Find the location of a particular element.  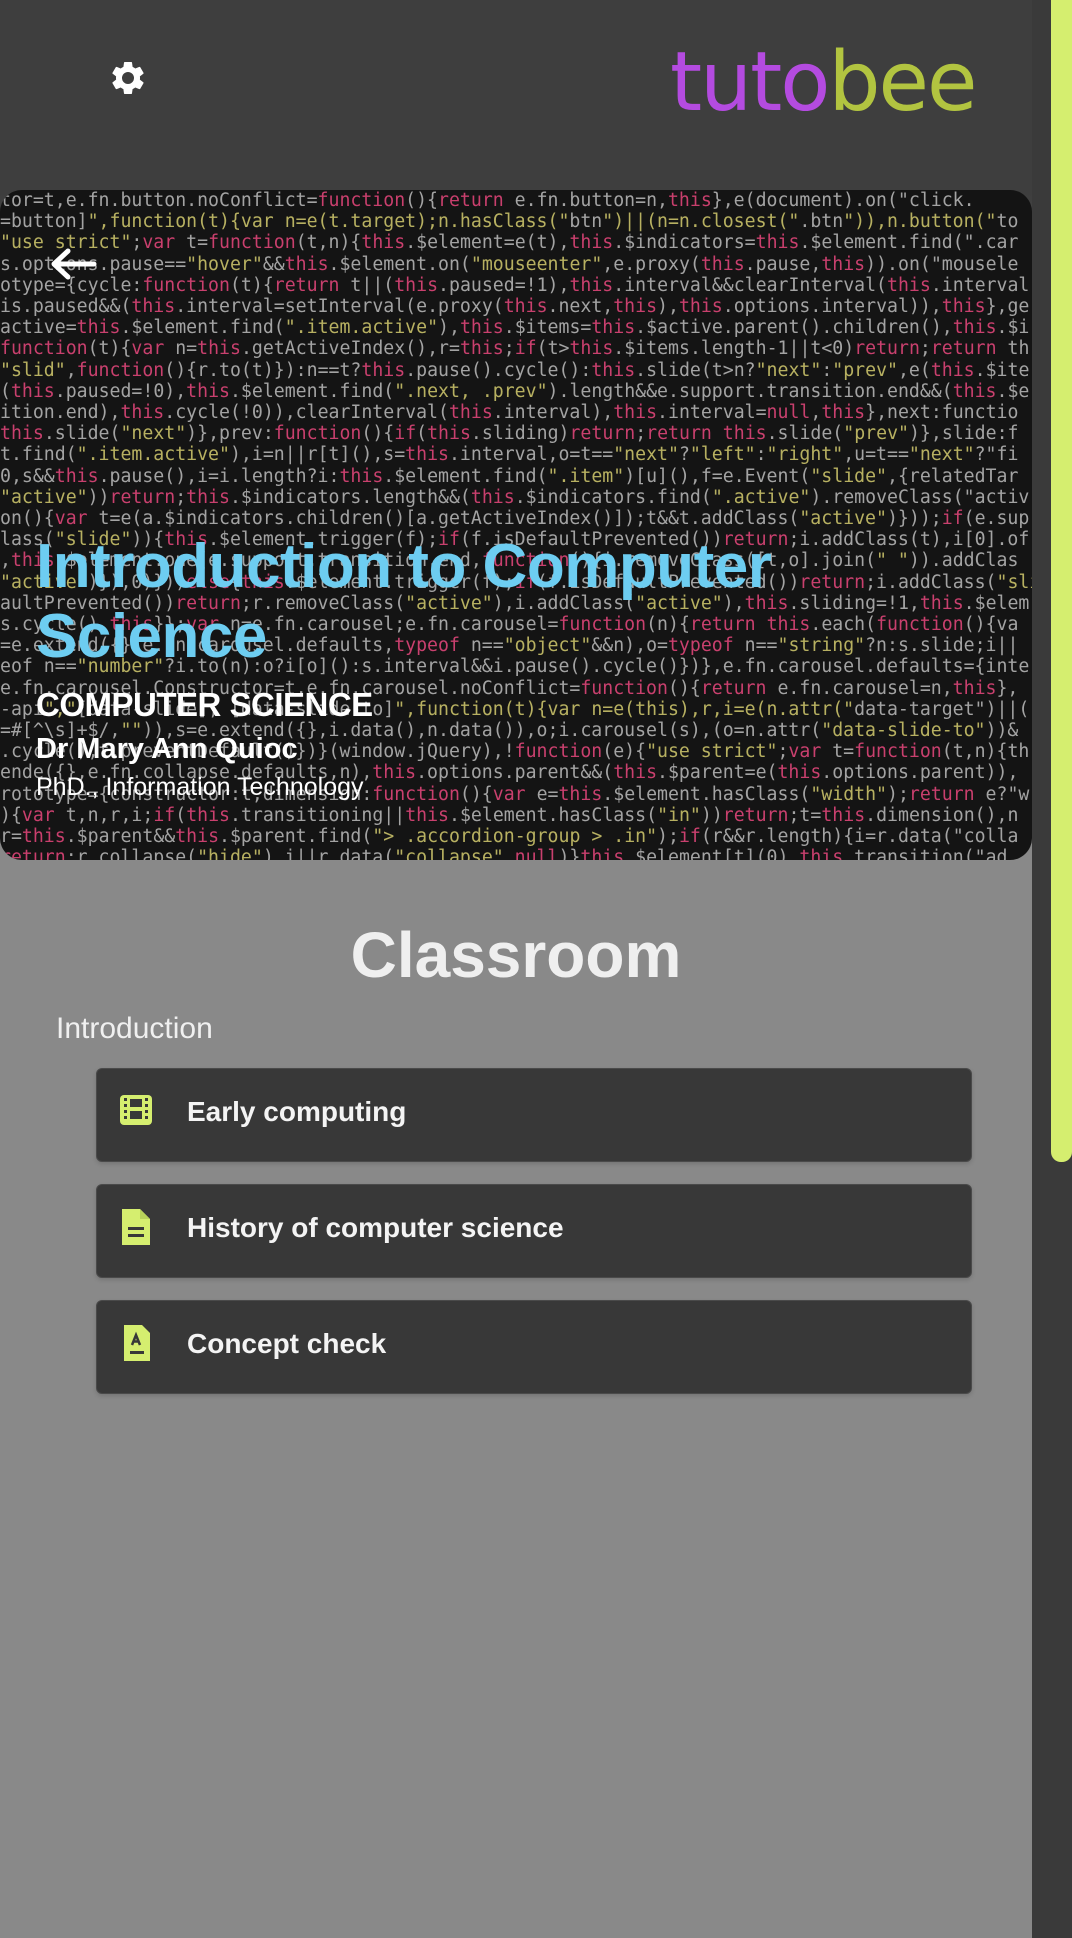

lesson-history-of-computer-science: History of computer science is located at coordinates (534, 1231).